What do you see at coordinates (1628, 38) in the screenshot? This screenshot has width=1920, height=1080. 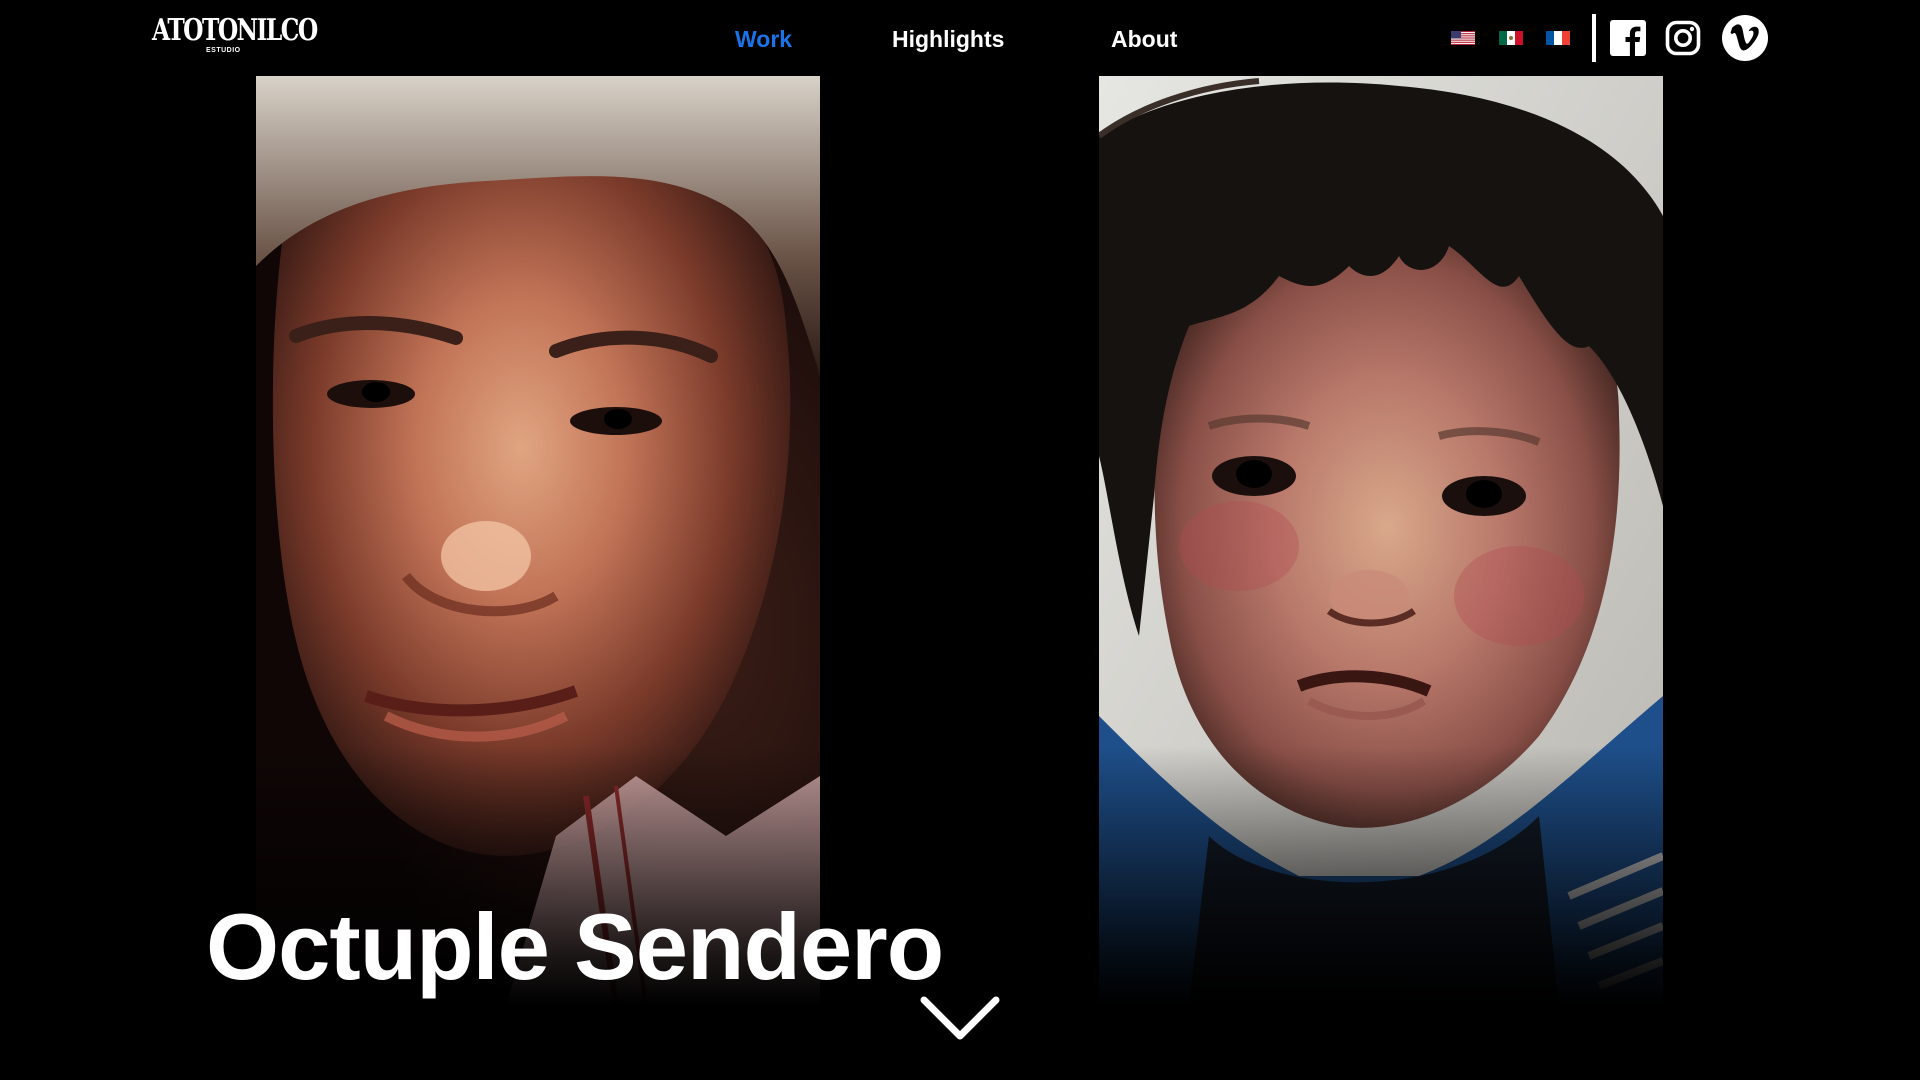 I see `facebook-icon` at bounding box center [1628, 38].